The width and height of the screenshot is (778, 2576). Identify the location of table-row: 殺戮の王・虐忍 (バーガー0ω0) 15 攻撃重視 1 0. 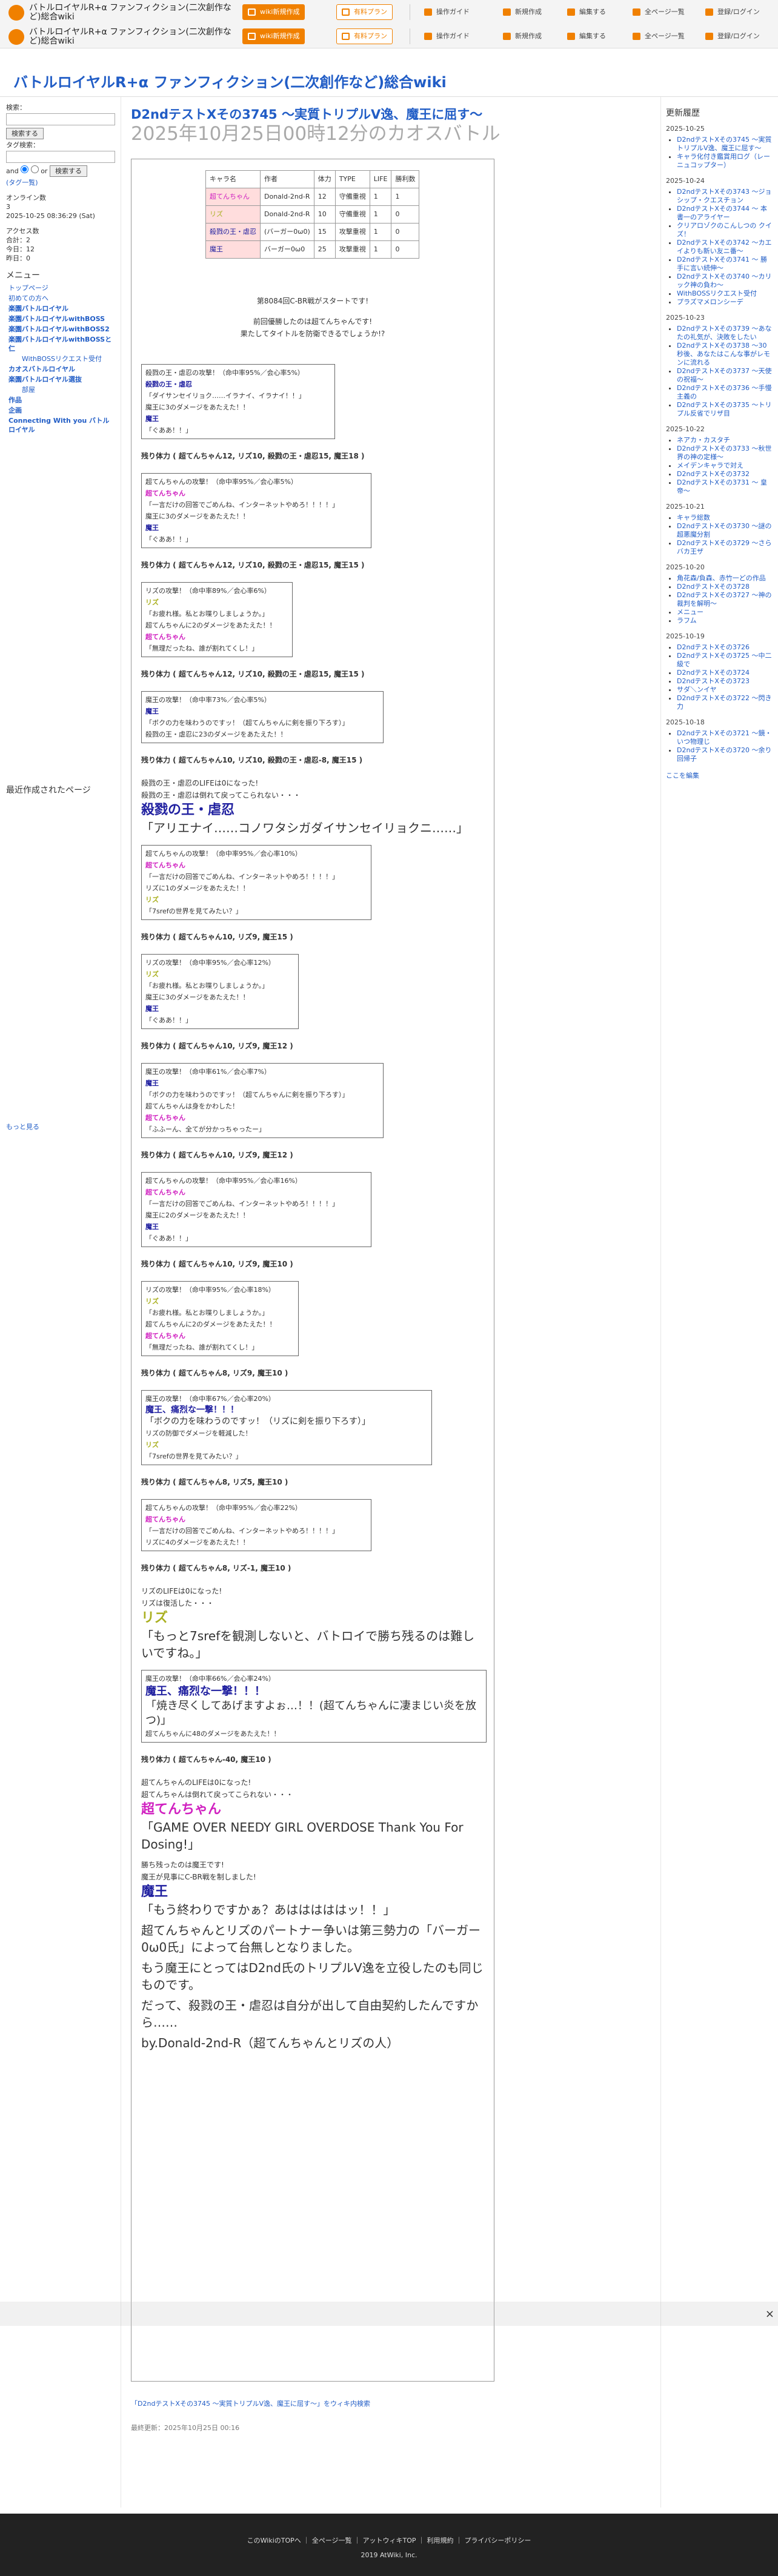
(312, 232).